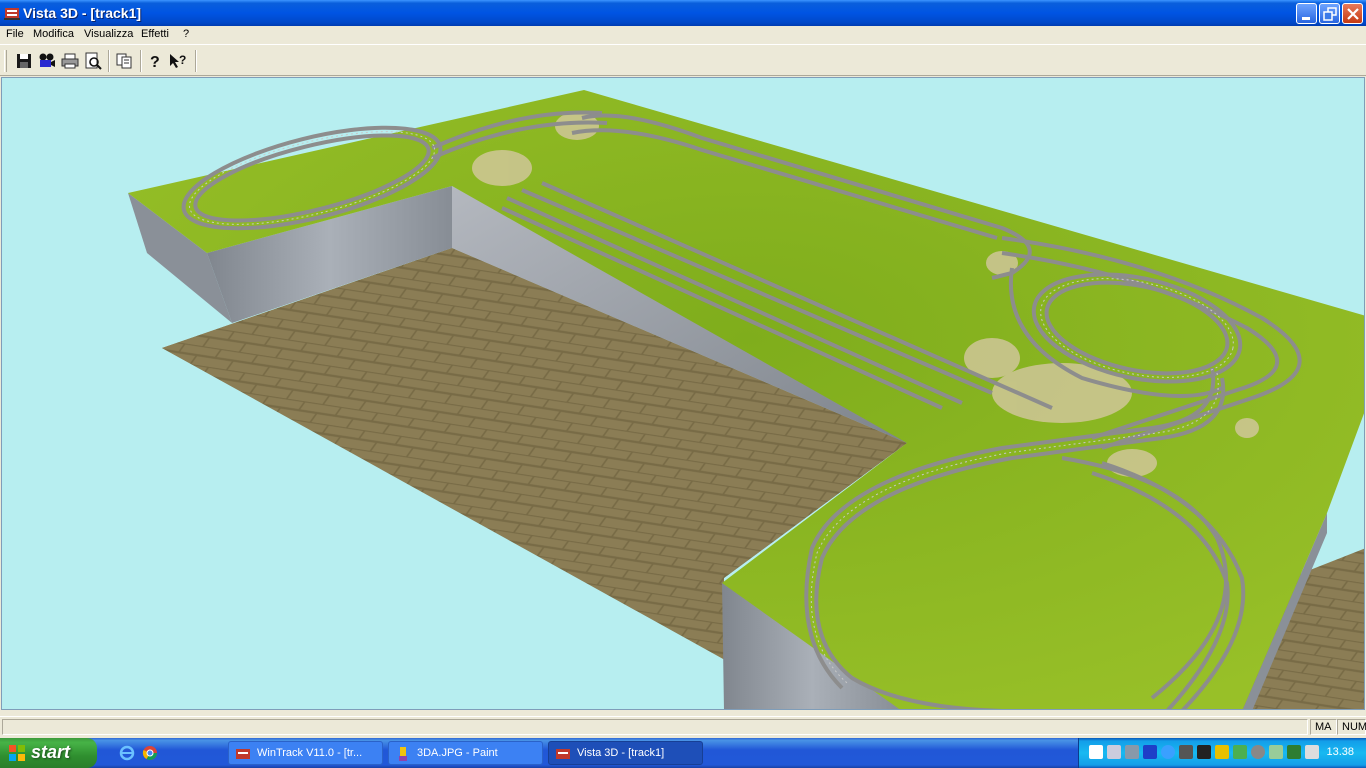 This screenshot has width=1366, height=768. Describe the element at coordinates (655, 727) in the screenshot. I see `status-message` at that location.